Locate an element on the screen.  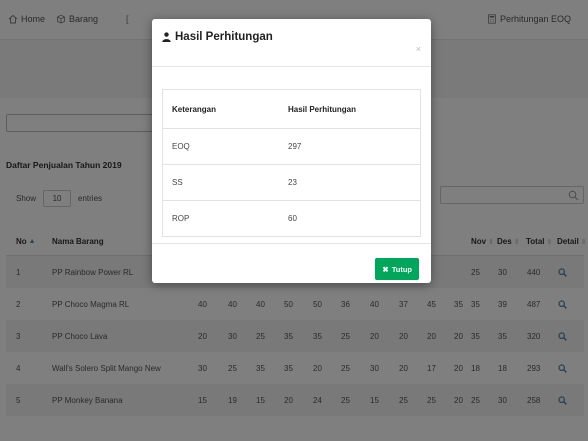
user-icon is located at coordinates (166, 37).